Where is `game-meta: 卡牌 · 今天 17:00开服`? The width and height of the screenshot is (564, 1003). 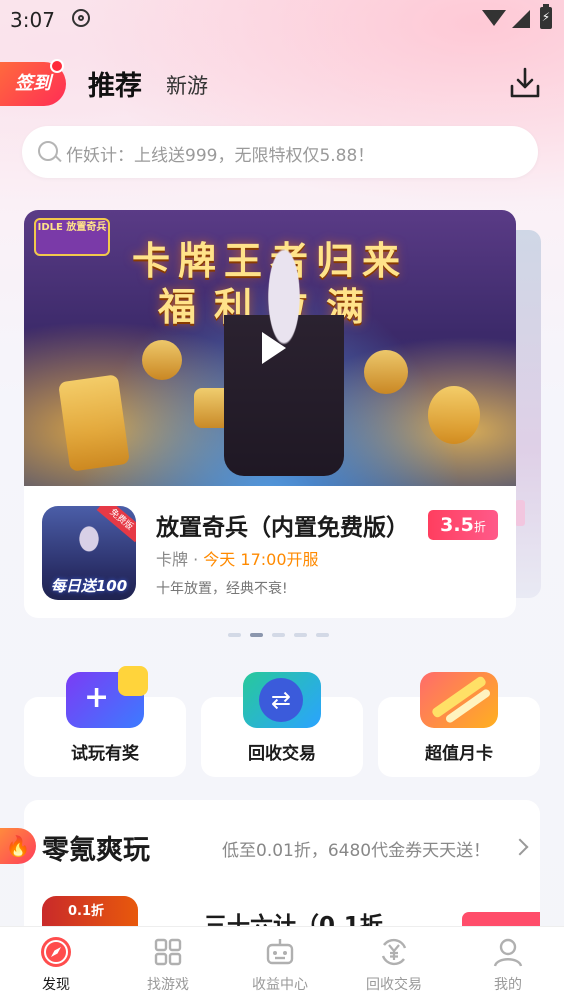 game-meta: 卡牌 · 今天 17:00开服 is located at coordinates (237, 558).